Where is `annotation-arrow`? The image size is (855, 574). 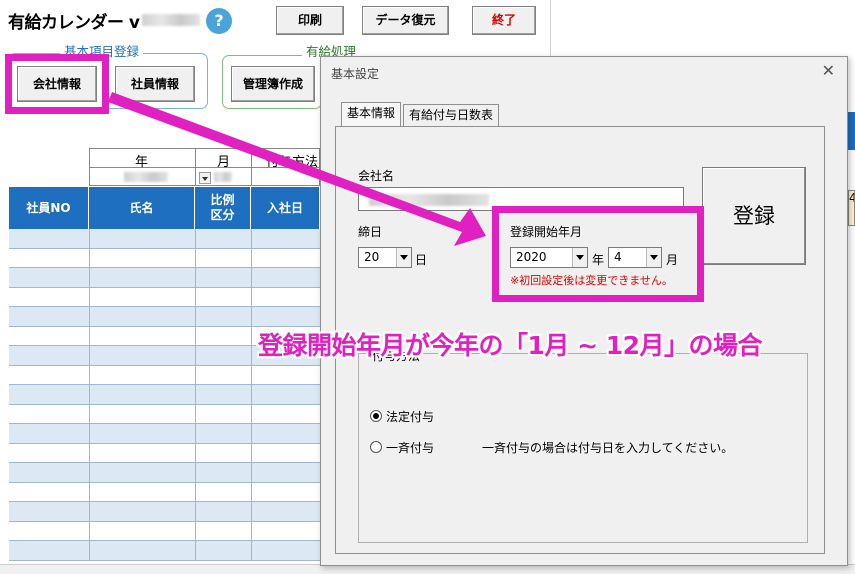
annotation-arrow is located at coordinates (297, 169).